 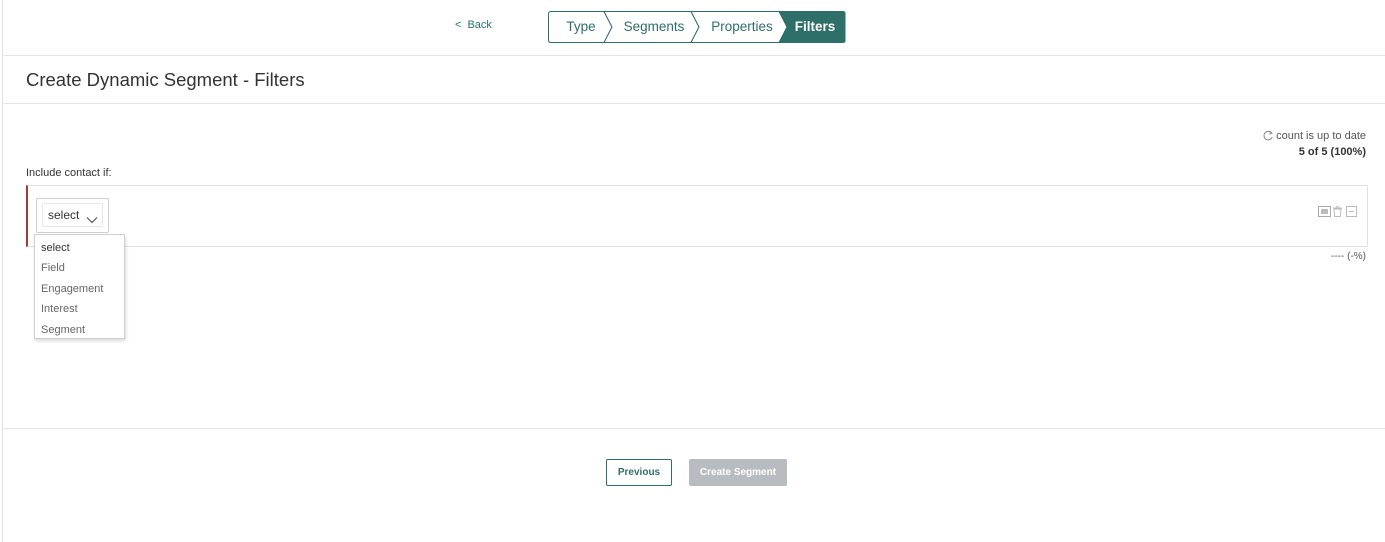 What do you see at coordinates (1332, 152) in the screenshot?
I see `contact-count: 5 of 5 (100%)` at bounding box center [1332, 152].